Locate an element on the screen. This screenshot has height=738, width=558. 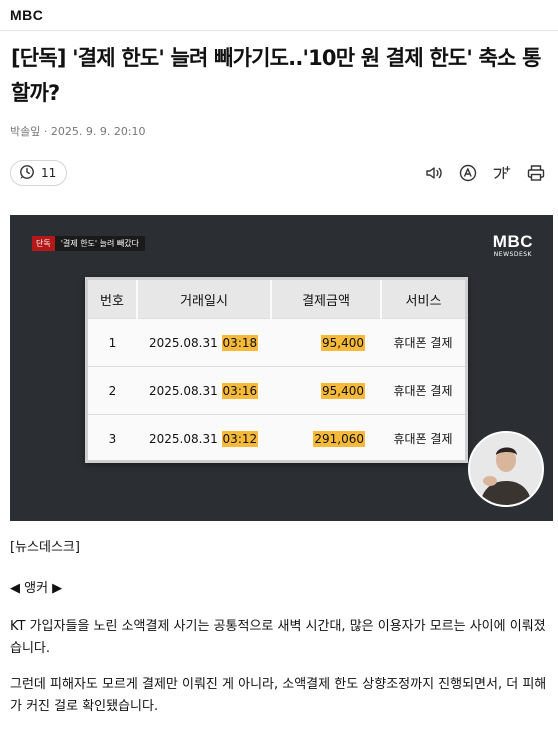
speaker-icon is located at coordinates (434, 173).